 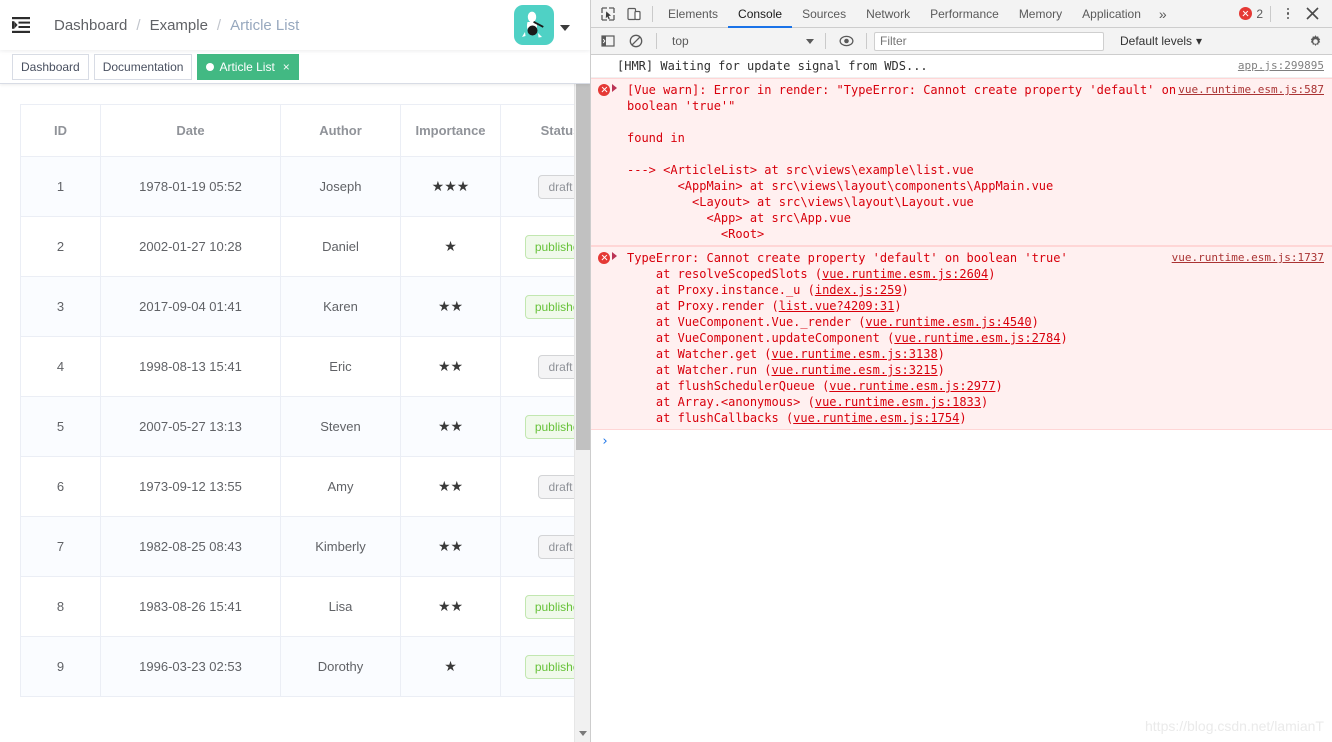 I want to click on more-vertical-icon, so click(x=1288, y=14).